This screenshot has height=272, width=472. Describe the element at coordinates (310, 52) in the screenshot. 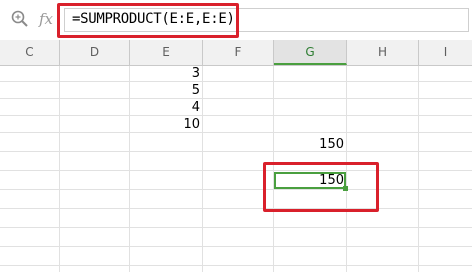

I see `column-header-g: G` at that location.